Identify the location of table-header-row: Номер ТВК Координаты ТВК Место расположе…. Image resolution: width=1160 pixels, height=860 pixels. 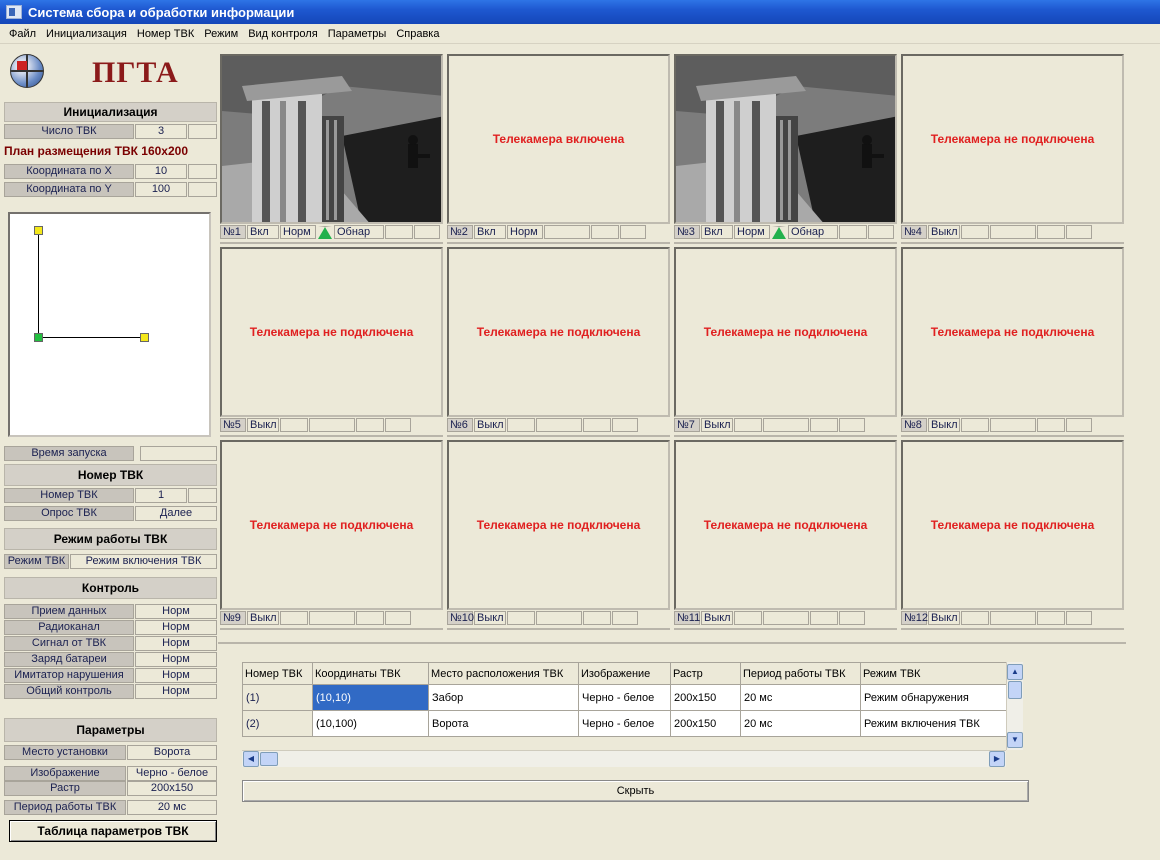
(624, 673).